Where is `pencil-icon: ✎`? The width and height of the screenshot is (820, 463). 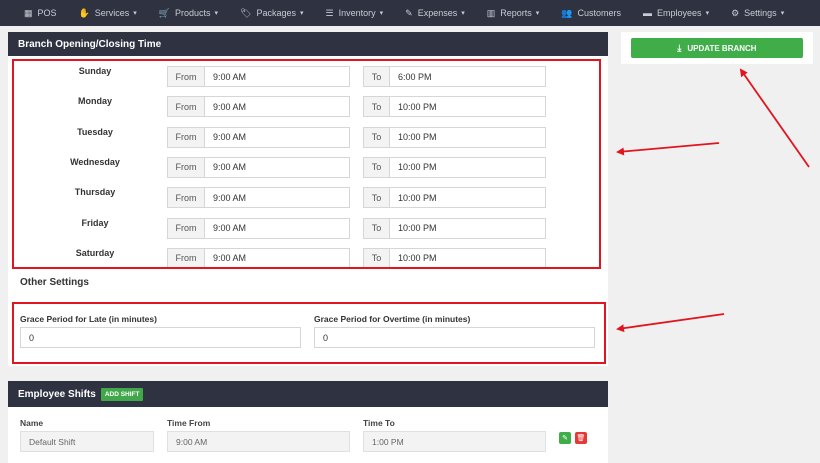 pencil-icon: ✎ is located at coordinates (565, 438).